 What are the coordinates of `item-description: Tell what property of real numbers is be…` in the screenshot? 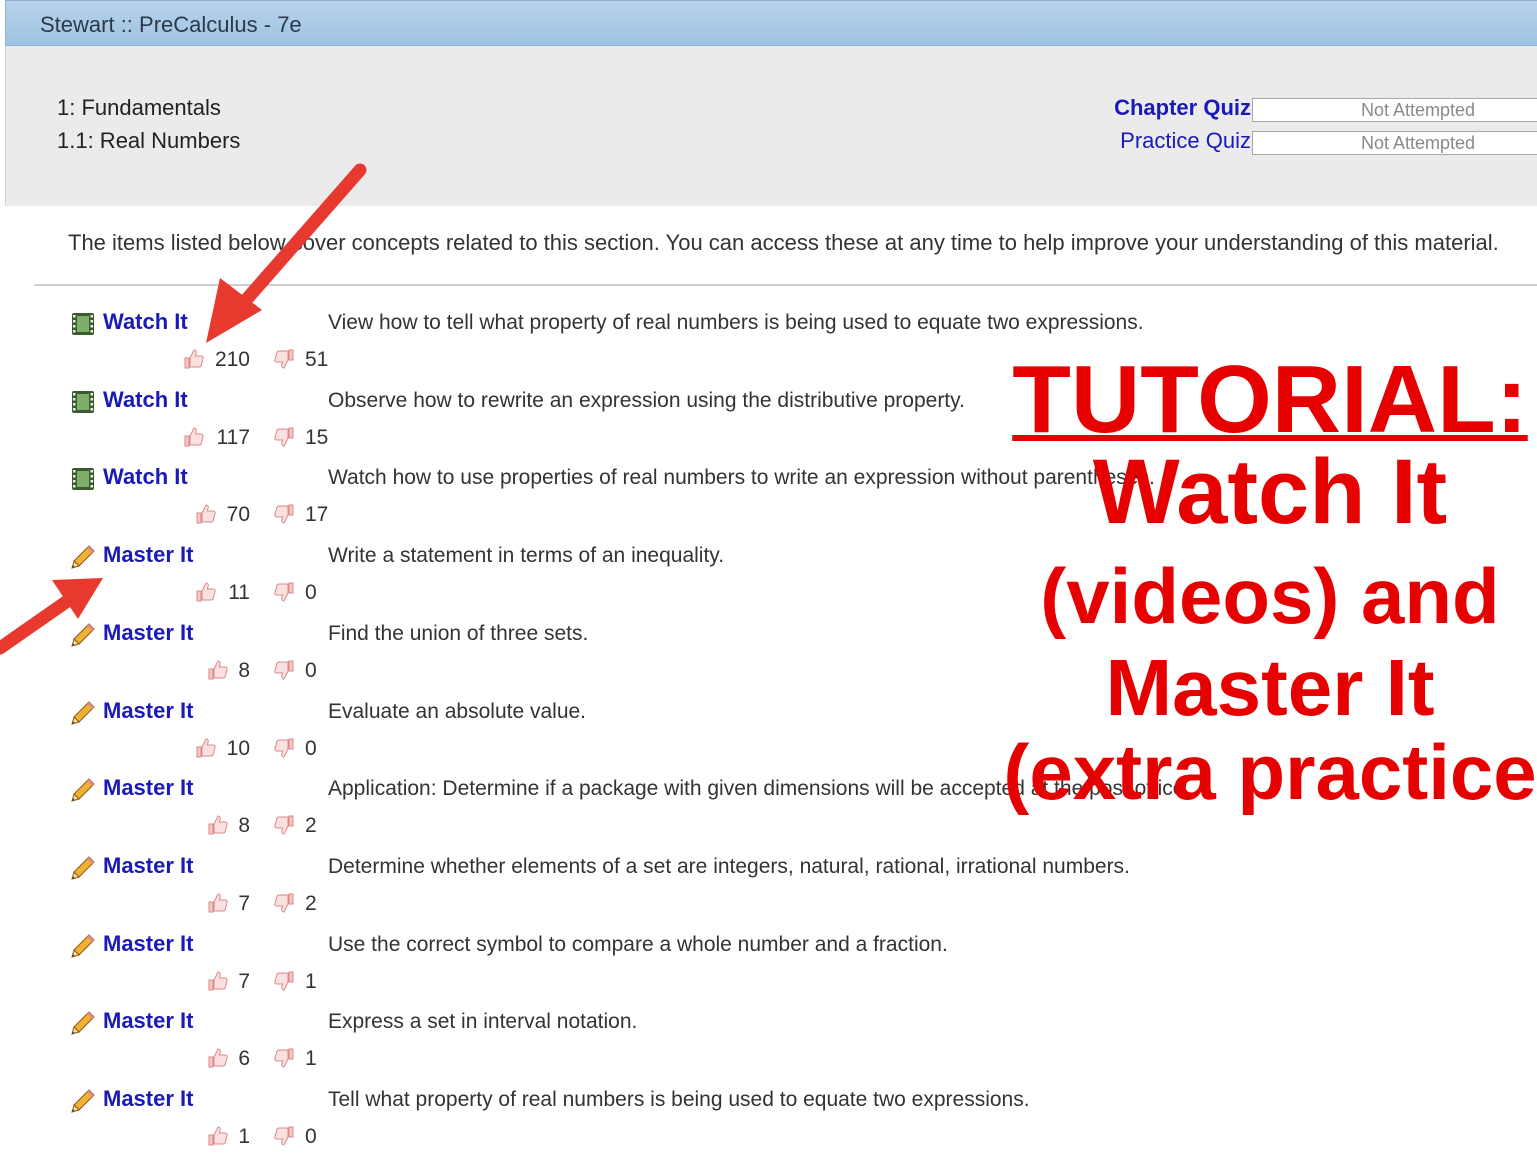 It's located at (679, 1099).